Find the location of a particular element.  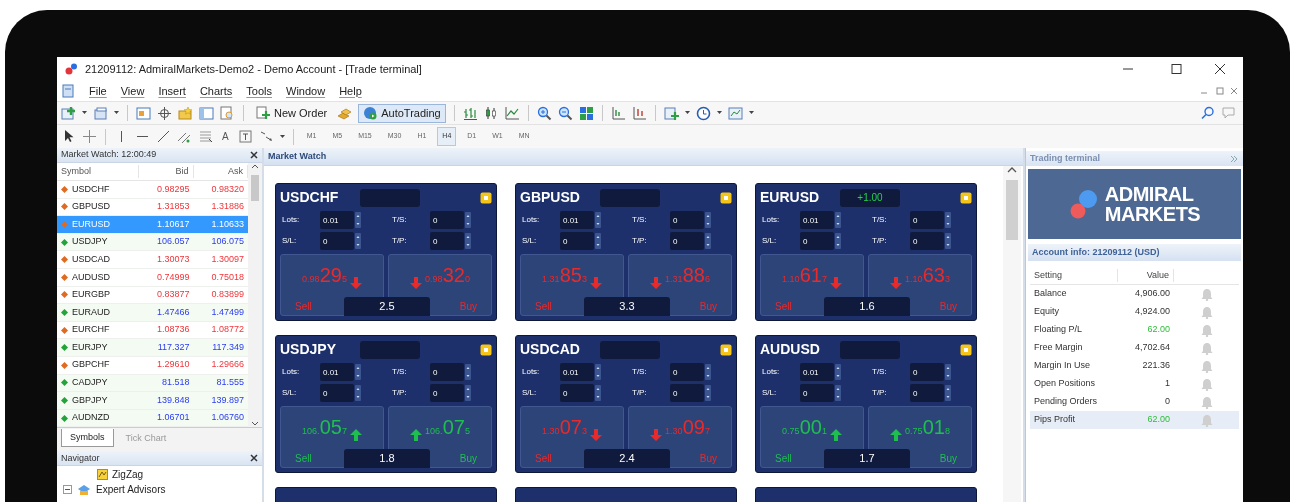

menu-item: Window is located at coordinates (306, 91).